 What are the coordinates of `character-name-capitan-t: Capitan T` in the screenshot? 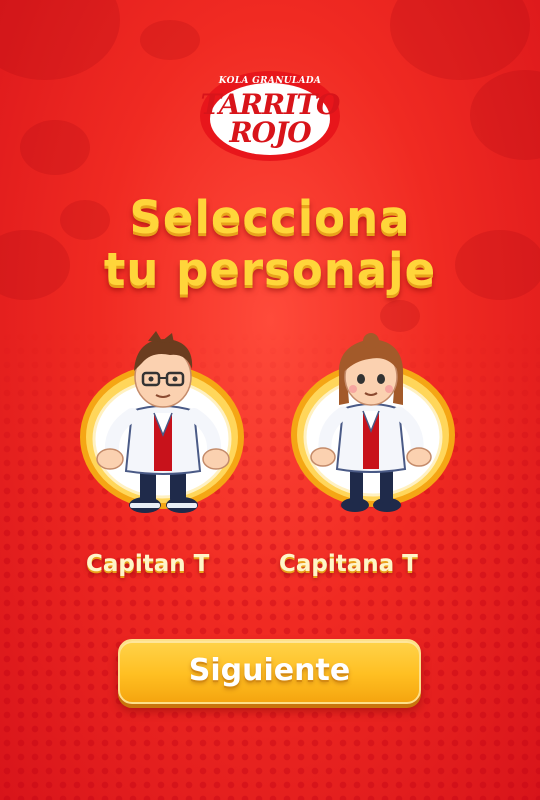 It's located at (171, 564).